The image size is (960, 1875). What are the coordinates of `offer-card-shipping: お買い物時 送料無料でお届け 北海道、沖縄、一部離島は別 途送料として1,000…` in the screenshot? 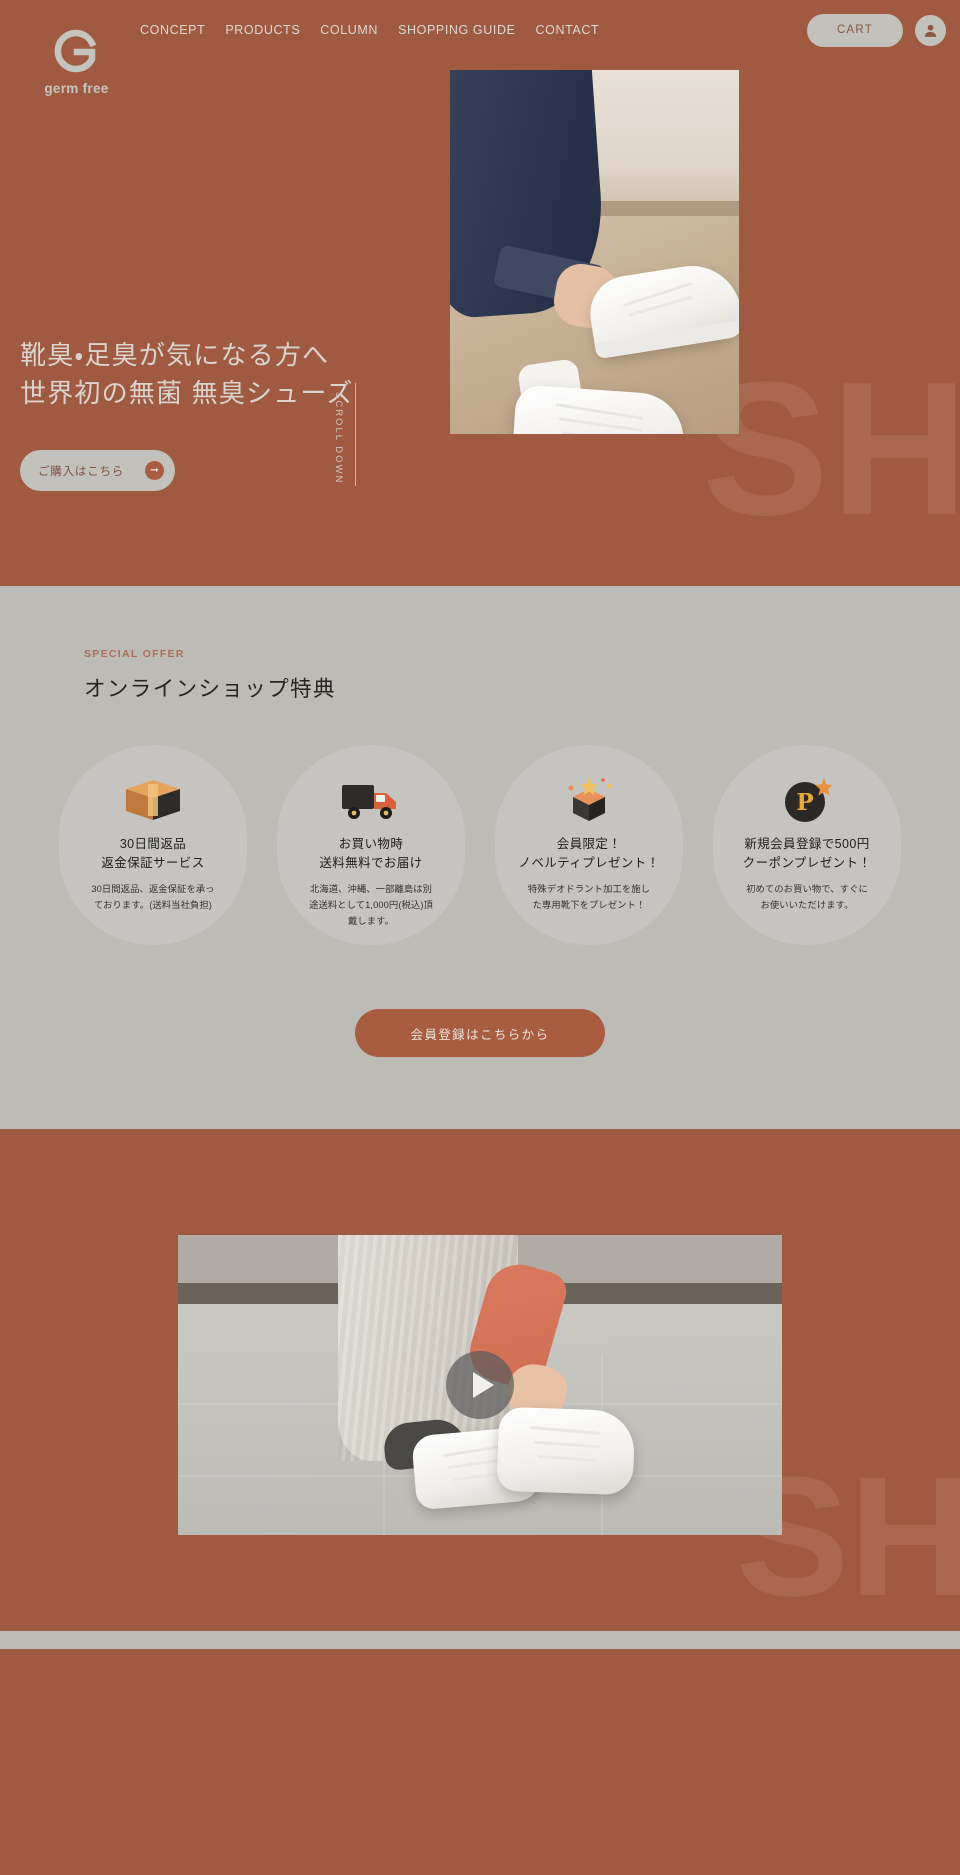 It's located at (371, 845).